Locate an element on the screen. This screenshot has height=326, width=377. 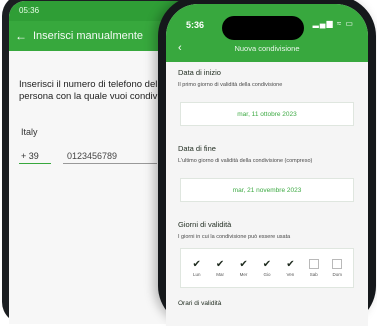
android-app-bar-title: Inserisci manualmente is located at coordinates (88, 36).